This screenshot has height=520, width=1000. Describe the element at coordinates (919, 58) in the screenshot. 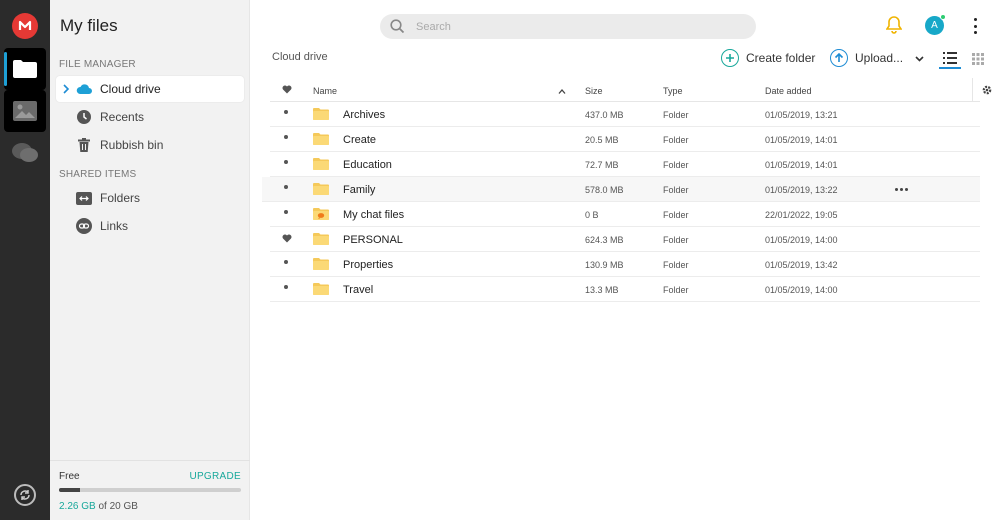

I see `chevron-down-icon` at that location.